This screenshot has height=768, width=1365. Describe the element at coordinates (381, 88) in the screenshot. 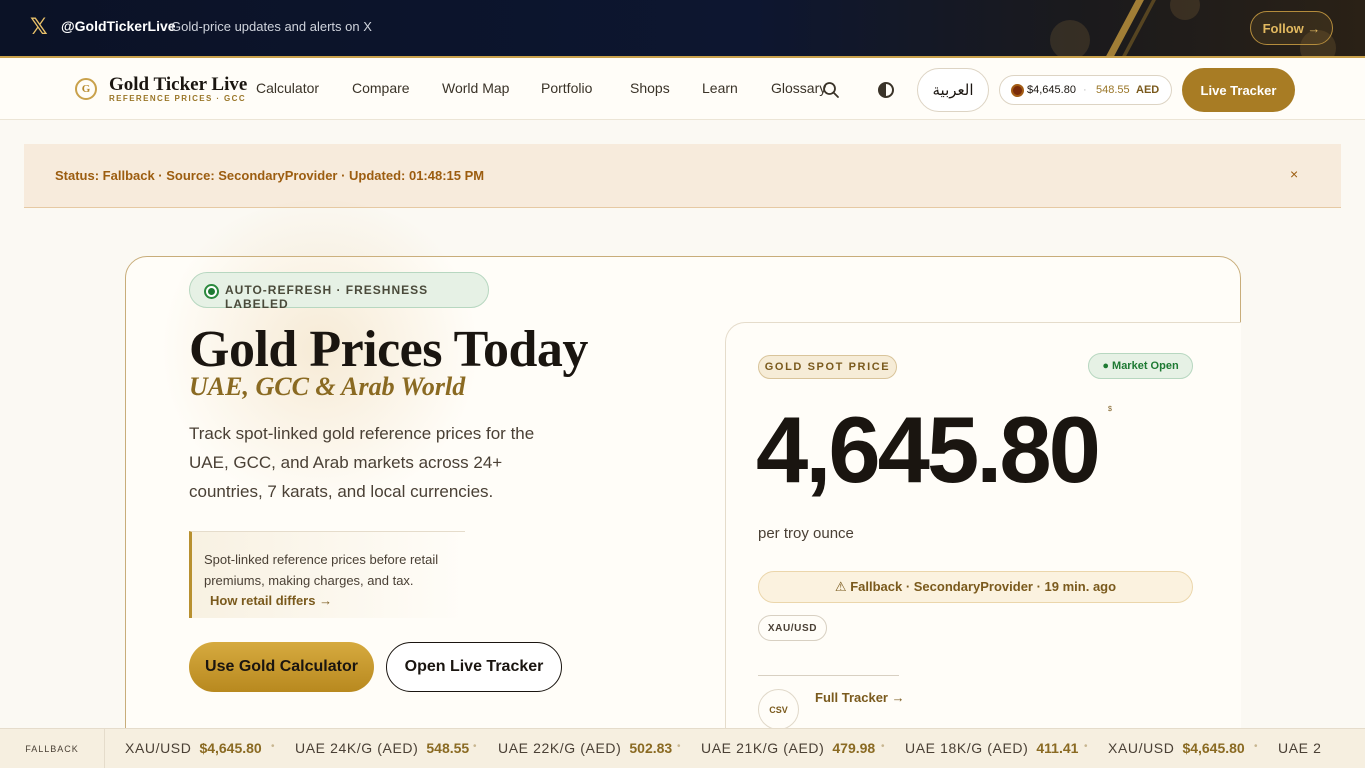

I see `nav-compare: Compare` at that location.